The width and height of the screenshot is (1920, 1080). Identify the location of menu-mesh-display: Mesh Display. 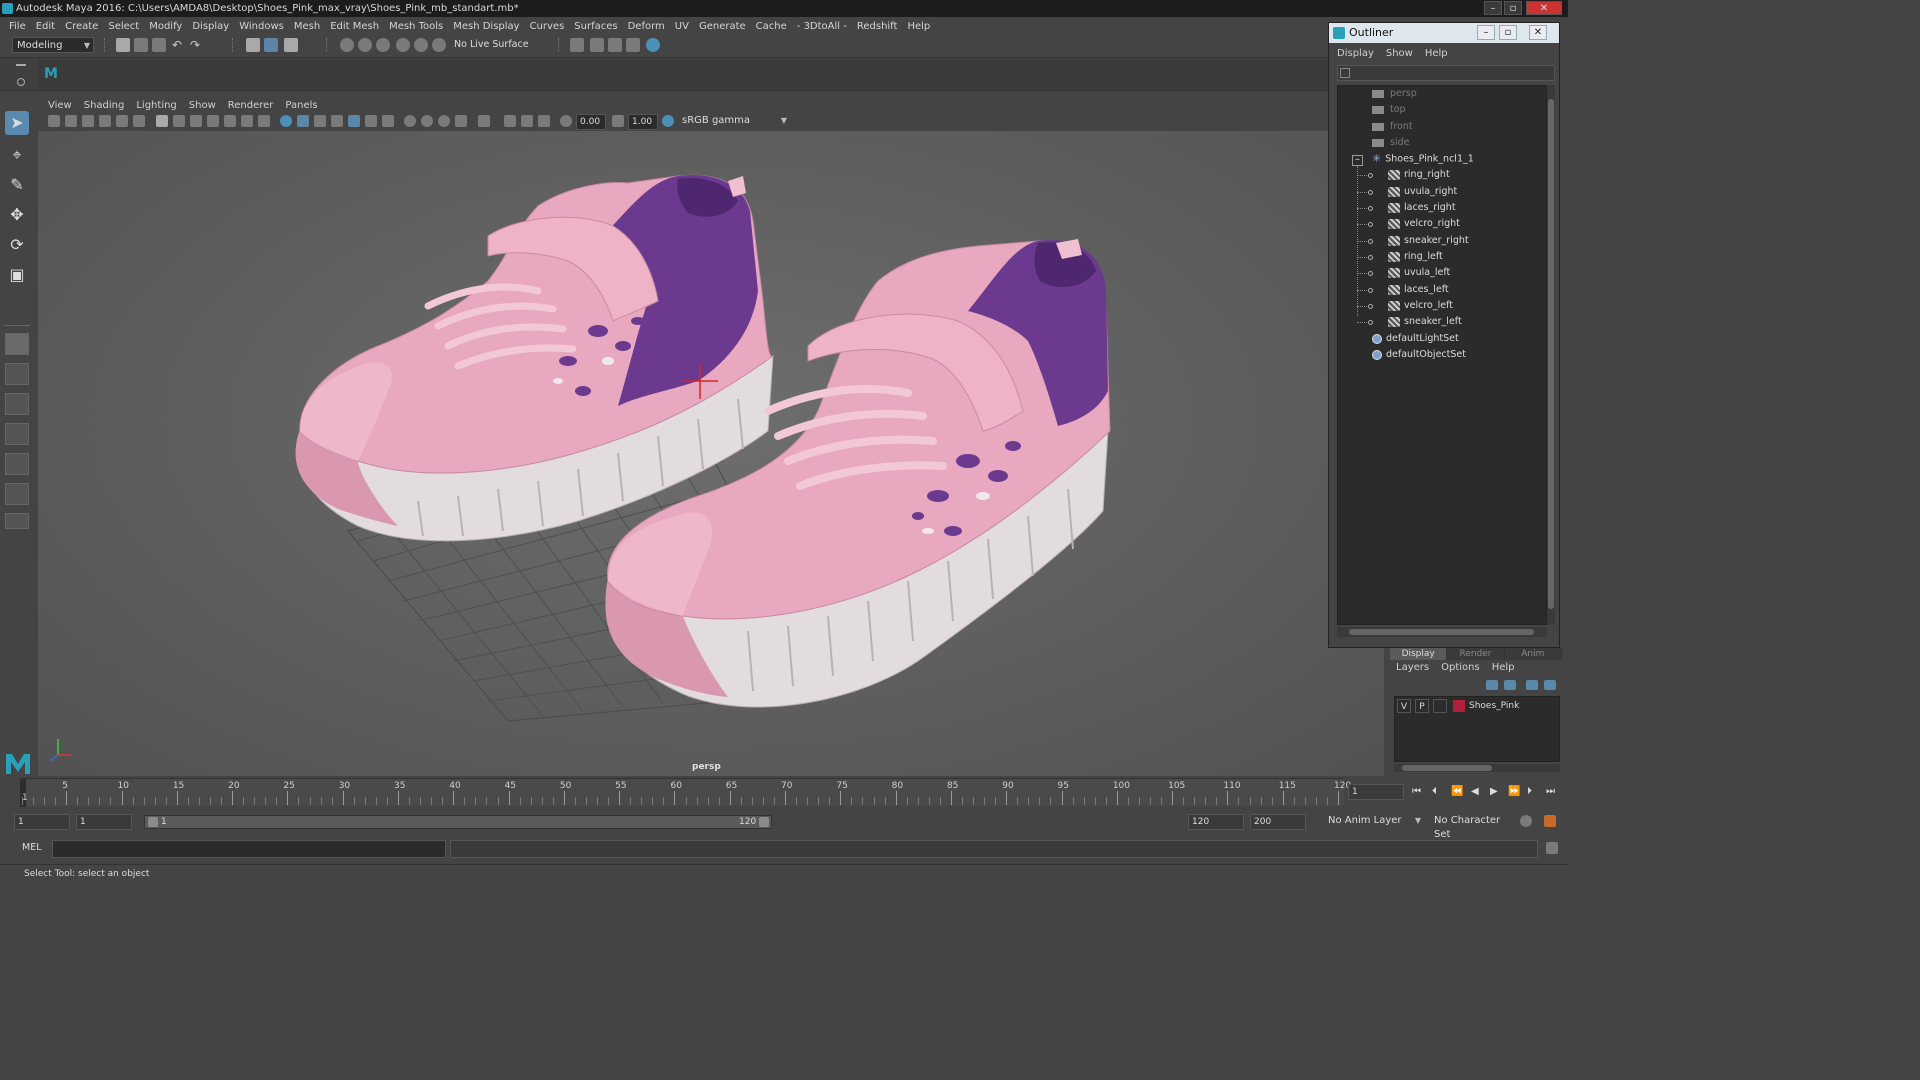
(486, 26).